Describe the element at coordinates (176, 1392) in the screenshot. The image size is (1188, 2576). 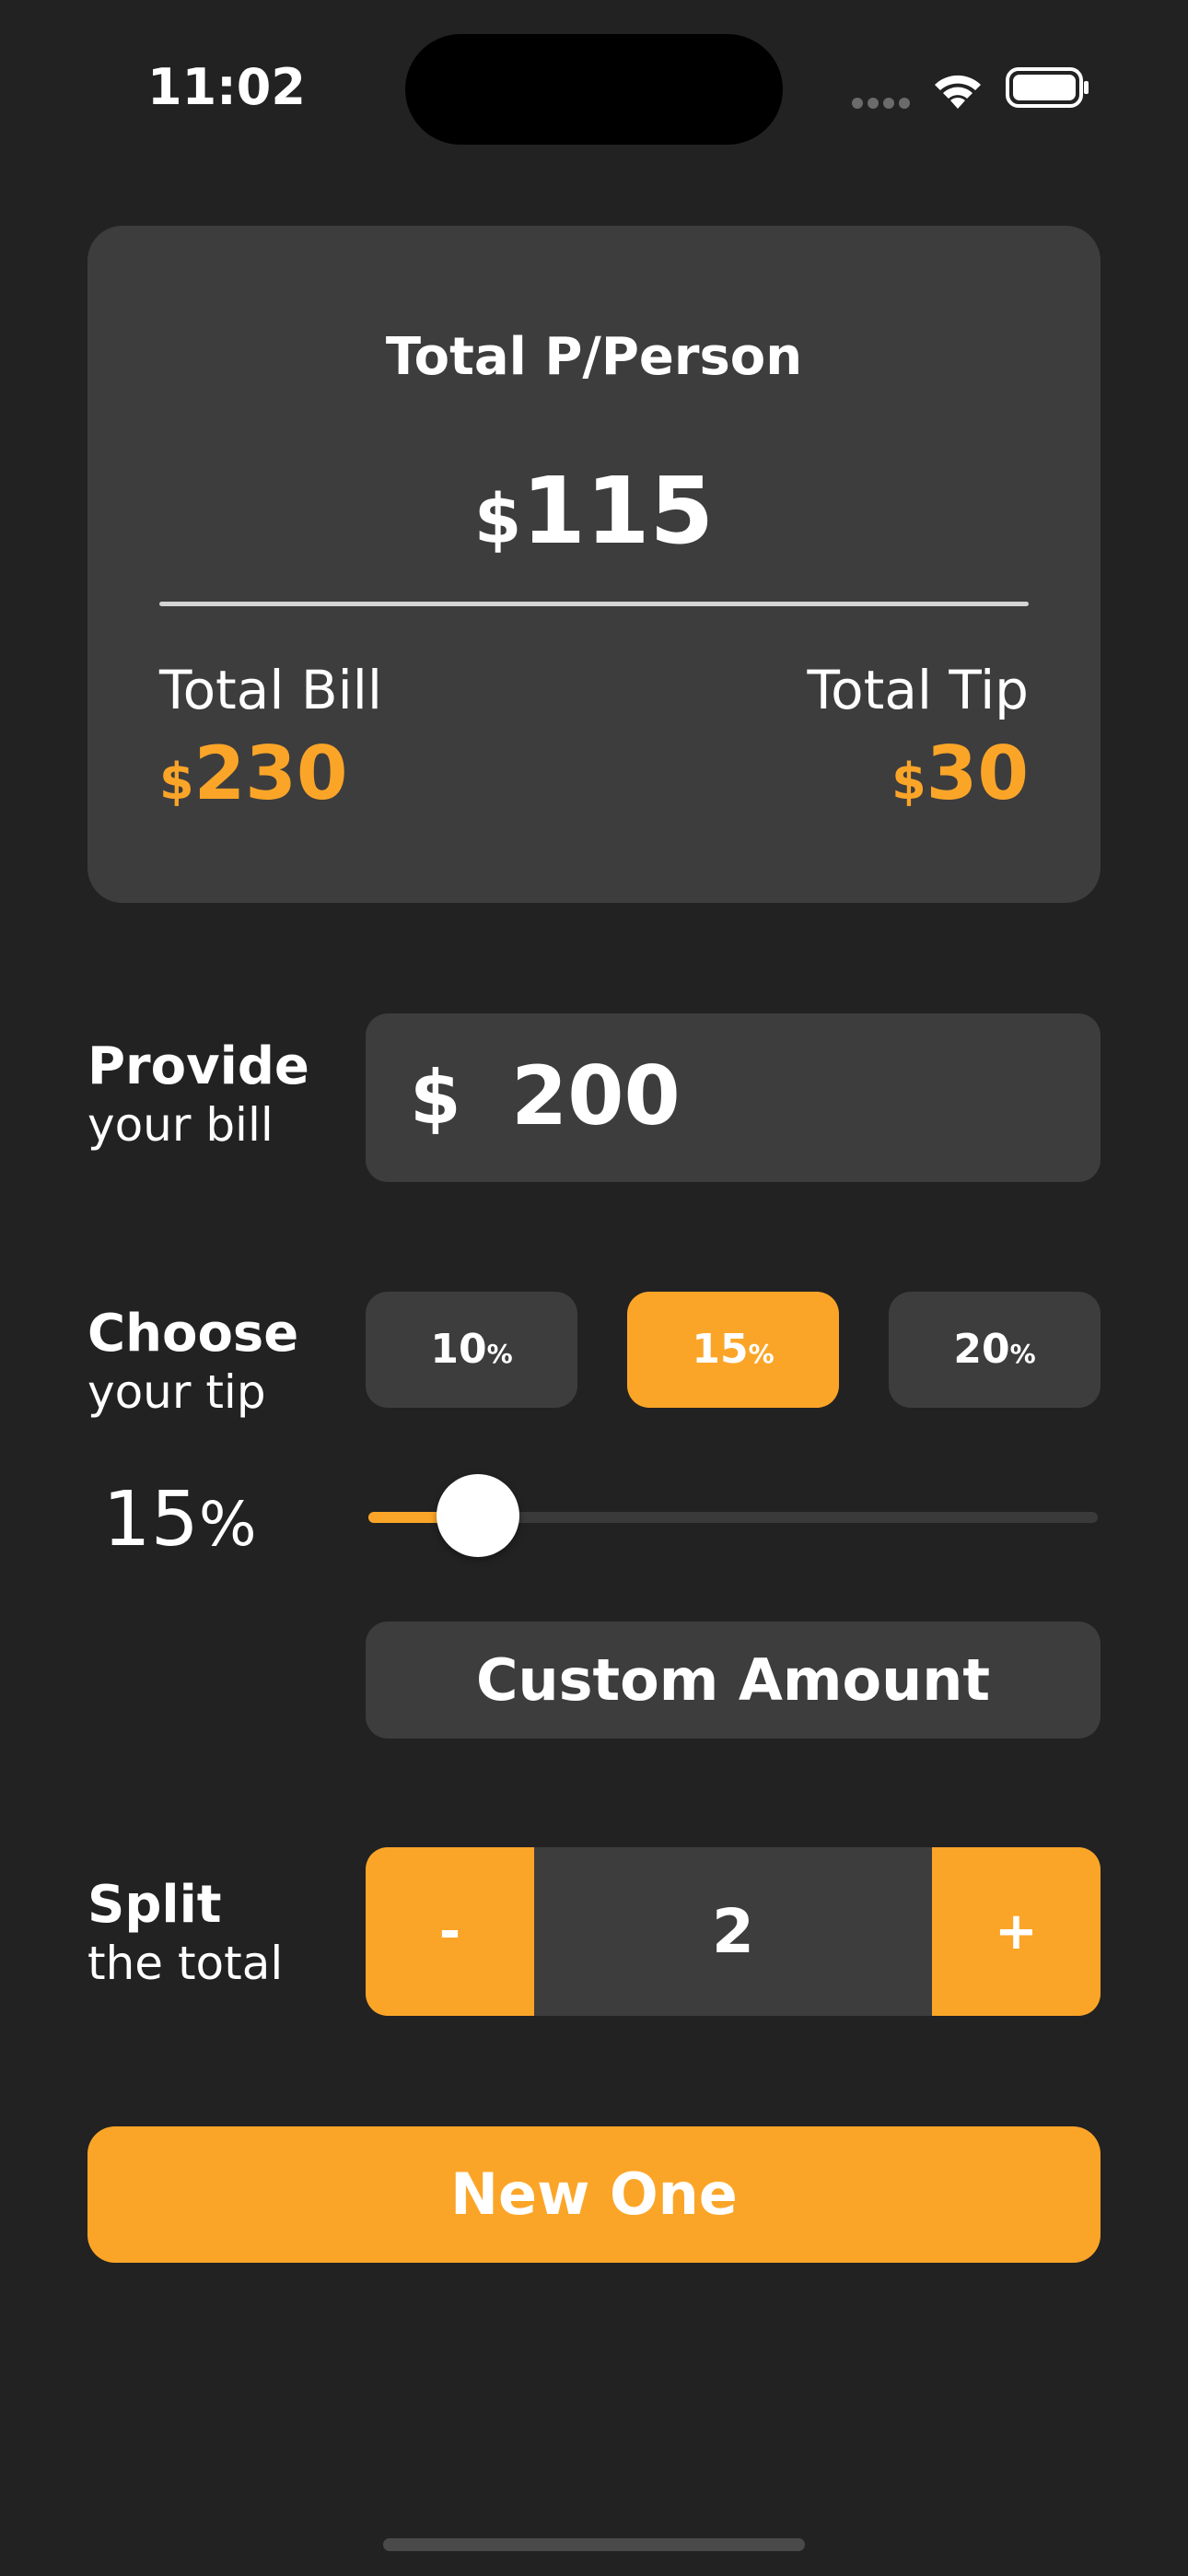
I see `tip-label-sub: your tip` at that location.